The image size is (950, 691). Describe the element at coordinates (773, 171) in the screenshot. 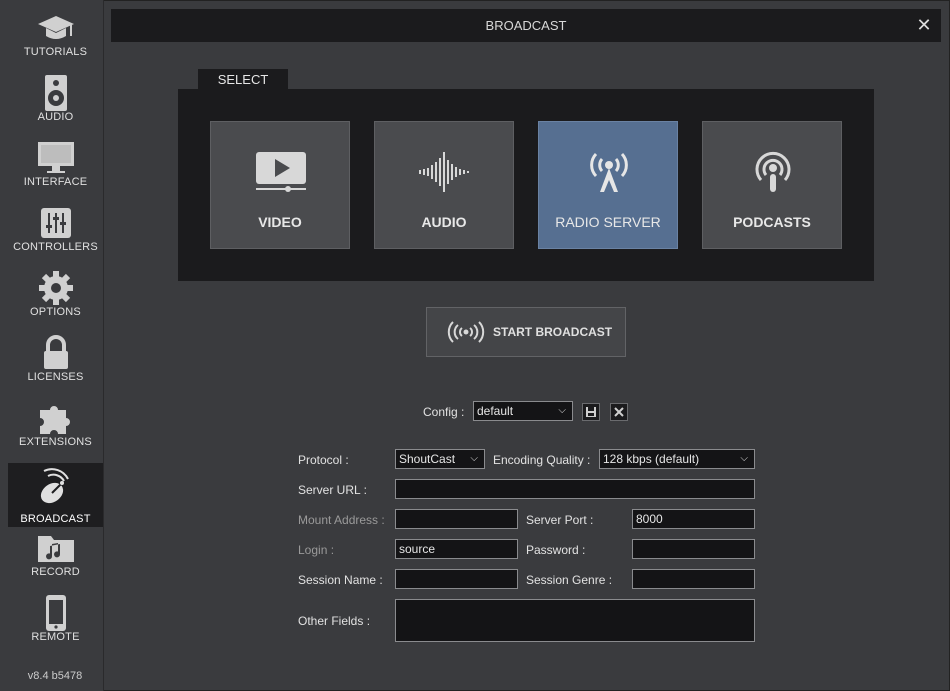

I see `podcast-icon` at that location.